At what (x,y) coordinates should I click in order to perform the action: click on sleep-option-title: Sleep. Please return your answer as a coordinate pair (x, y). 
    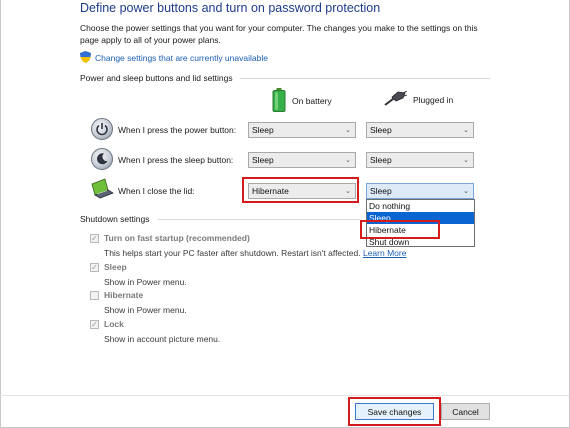
    Looking at the image, I should click on (115, 267).